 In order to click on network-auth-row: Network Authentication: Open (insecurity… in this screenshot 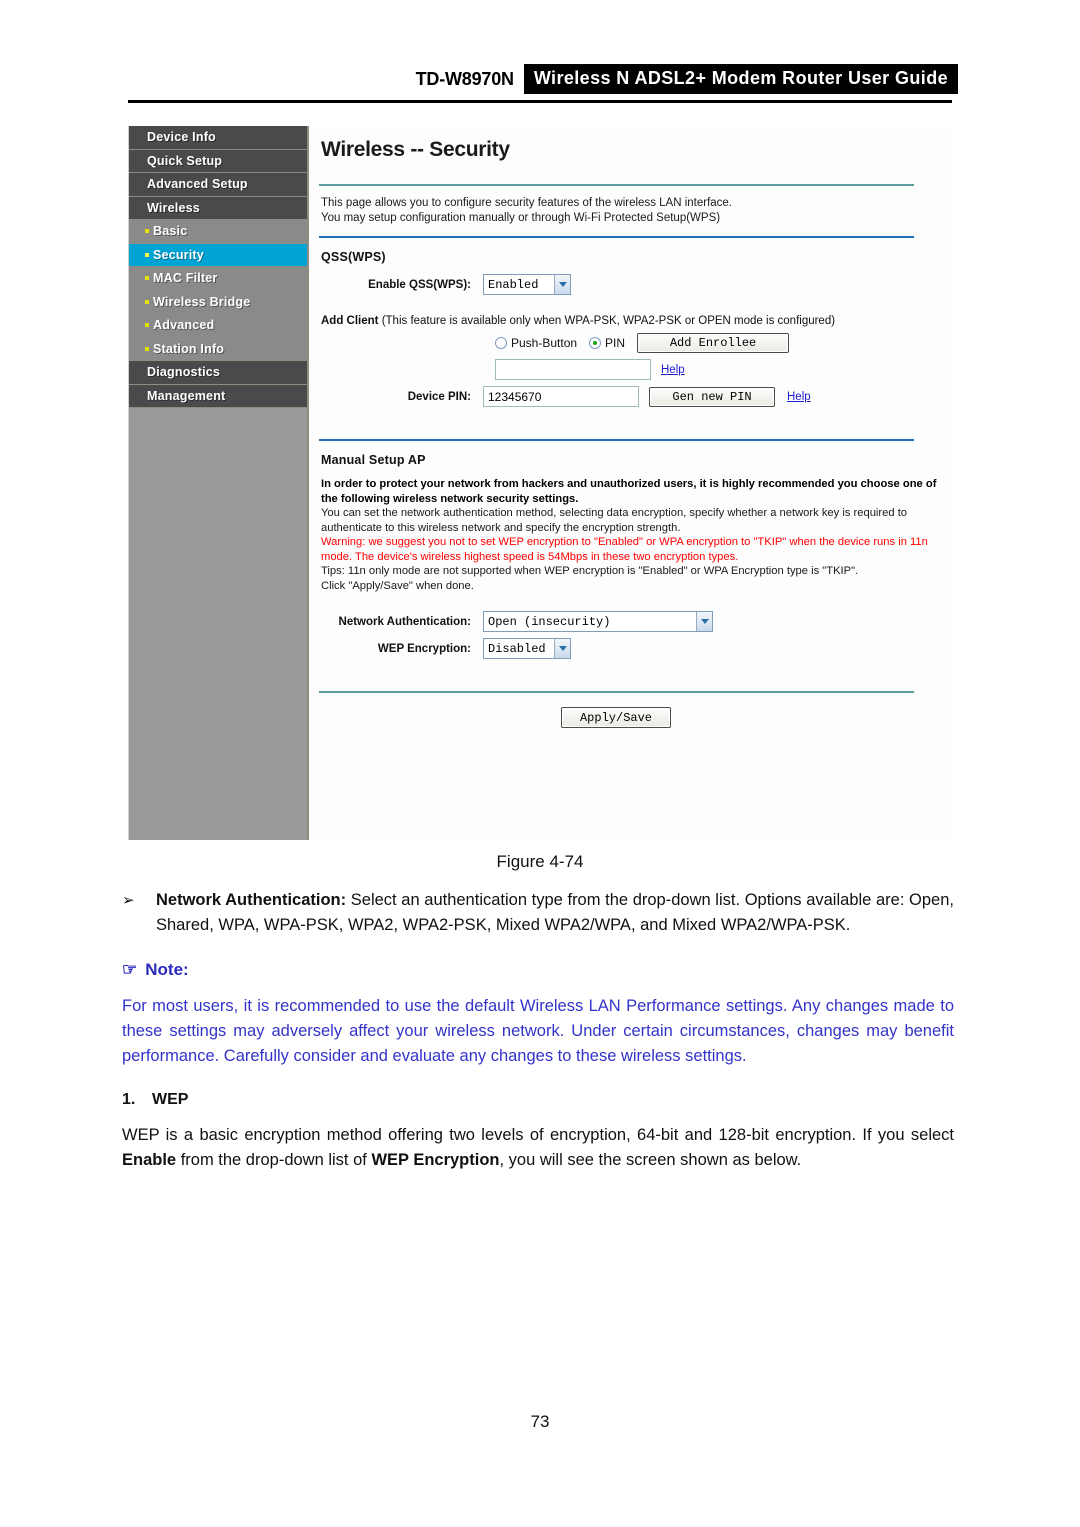, I will do `click(631, 621)`.